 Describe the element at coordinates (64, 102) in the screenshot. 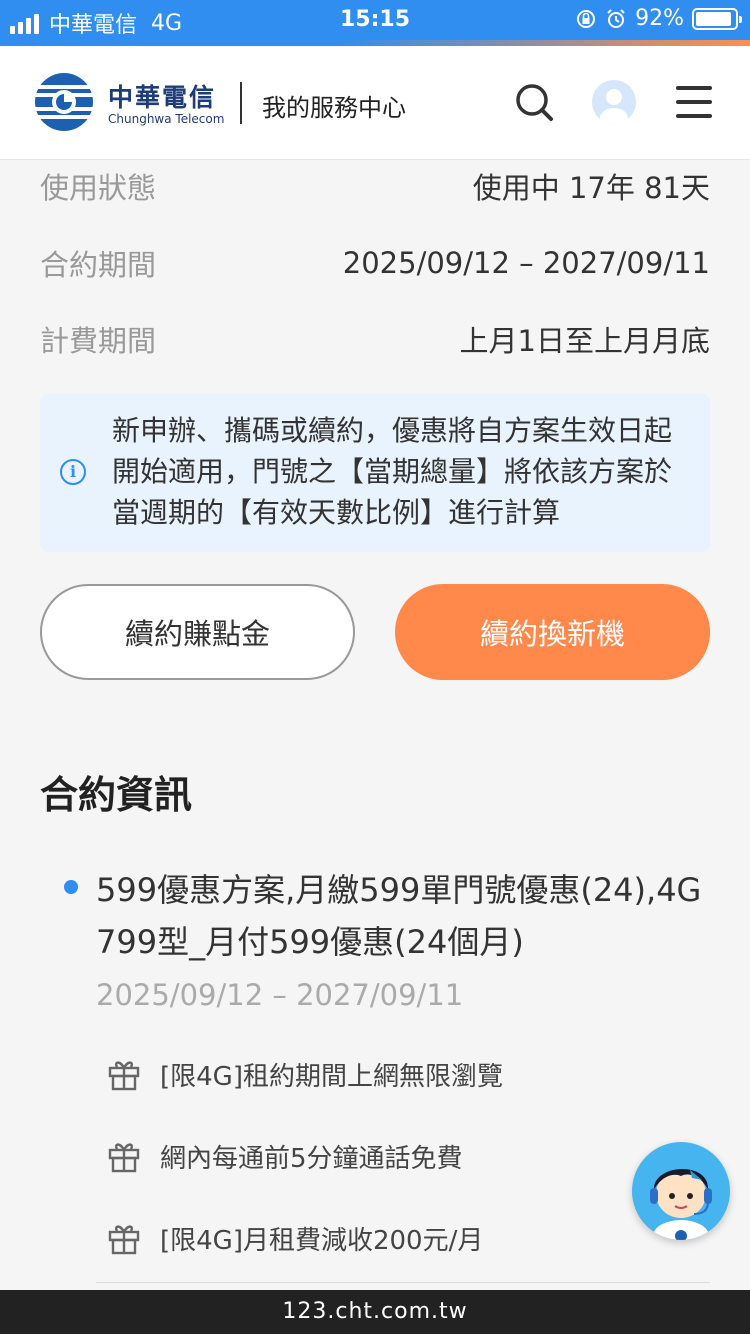

I see `chunghwa-logo-icon` at that location.